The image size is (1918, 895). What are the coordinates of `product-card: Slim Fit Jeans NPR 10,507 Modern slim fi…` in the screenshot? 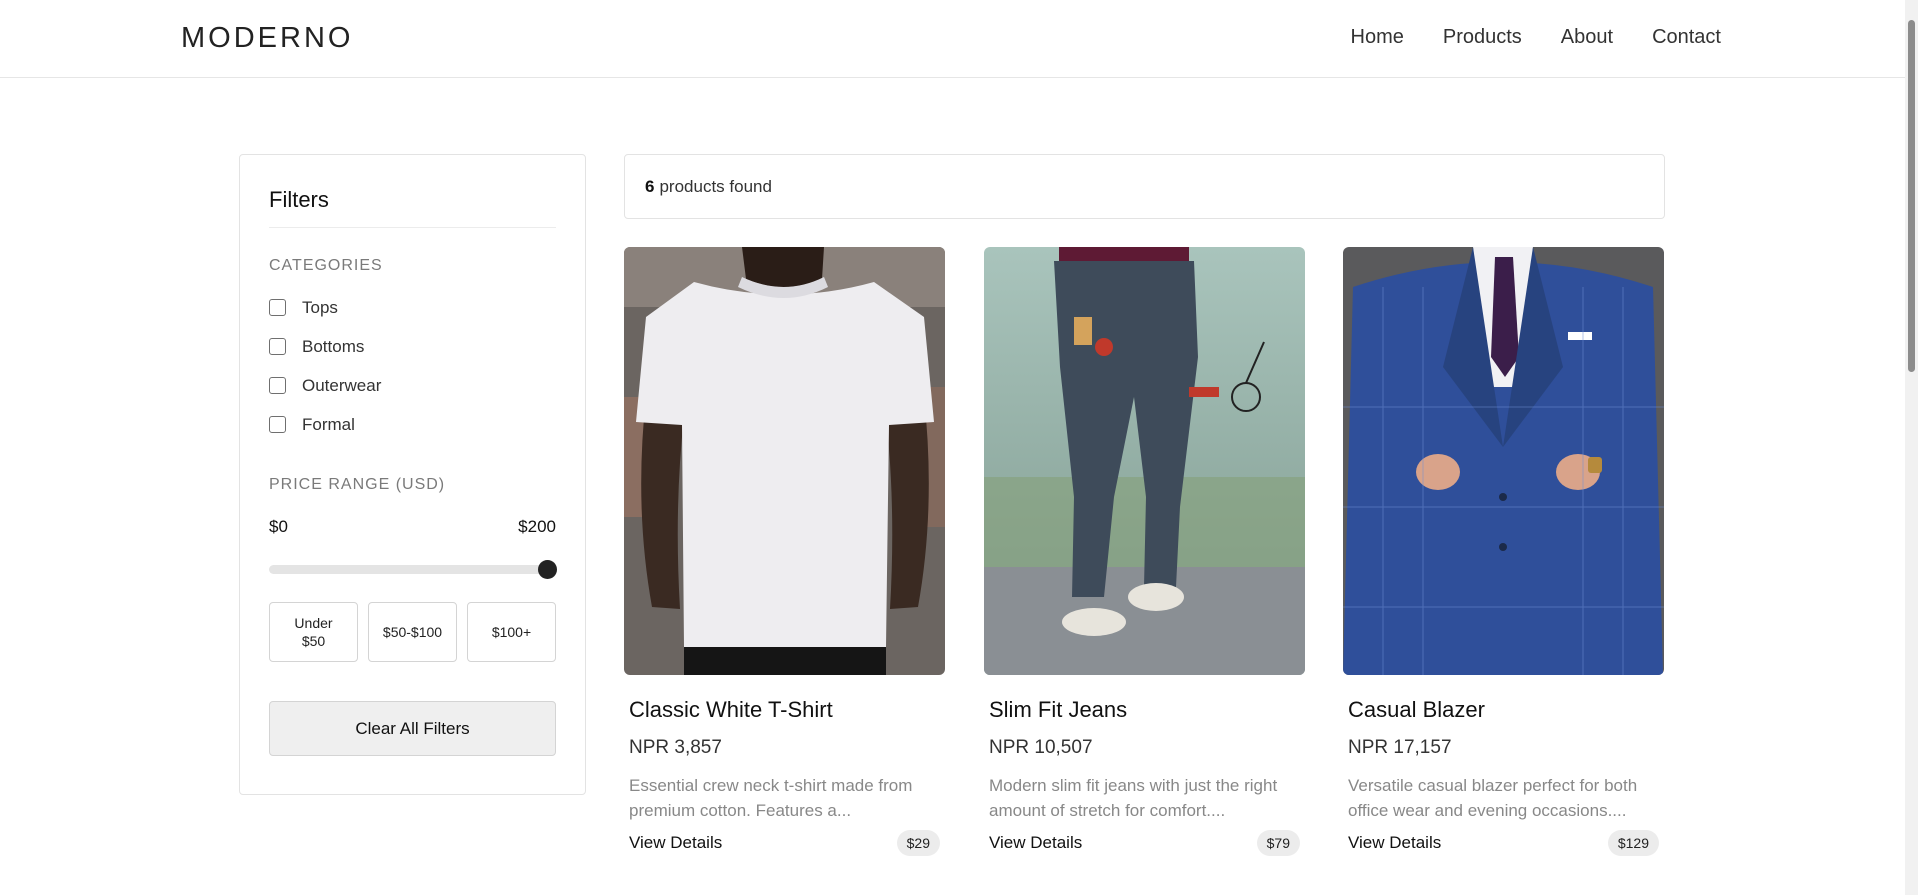 It's located at (1144, 551).